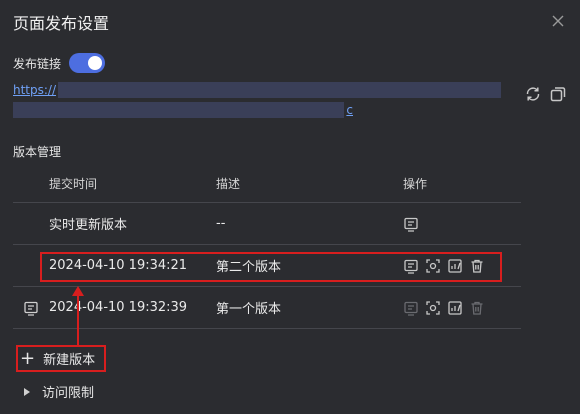 Image resolution: width=580 pixels, height=414 pixels. Describe the element at coordinates (61, 358) in the screenshot. I see `highlight-box-new-version` at that location.